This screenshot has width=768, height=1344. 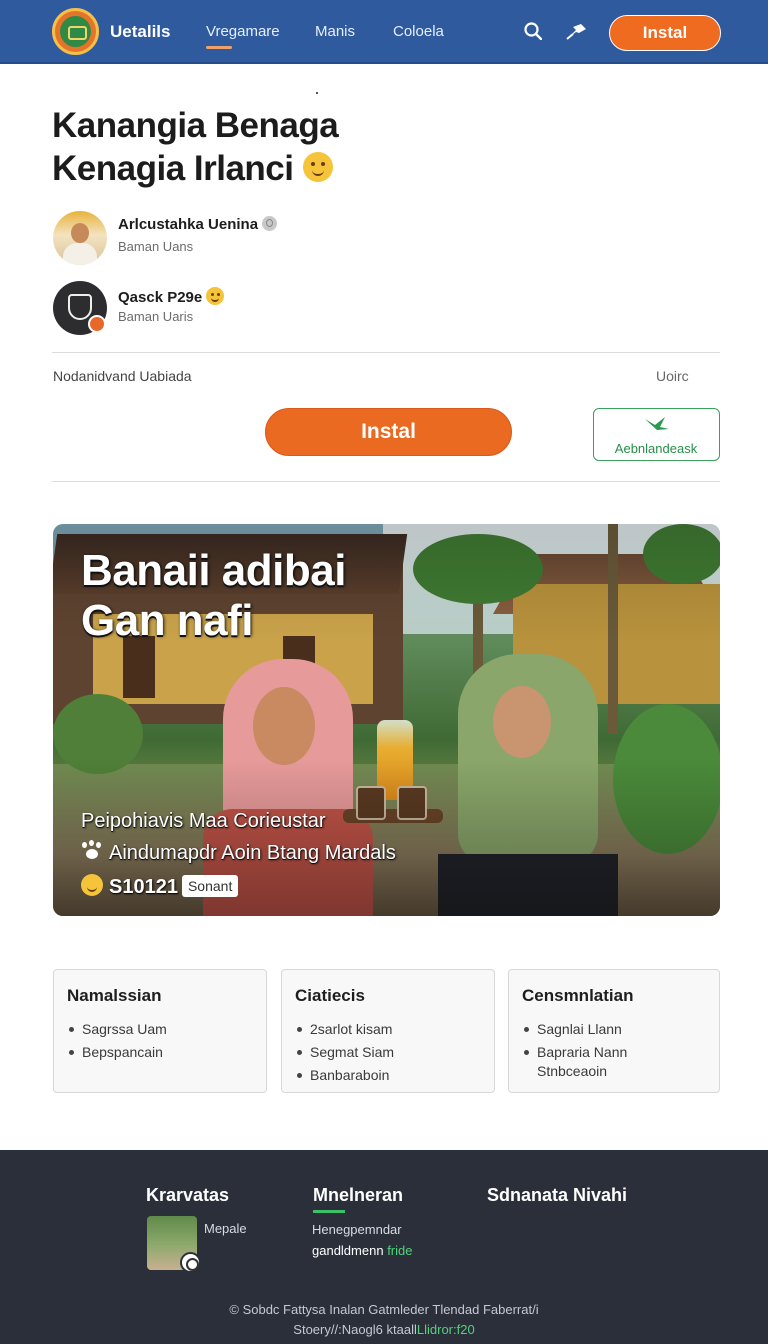 I want to click on footer-link-a: gandldmenn, so click(x=348, y=1250).